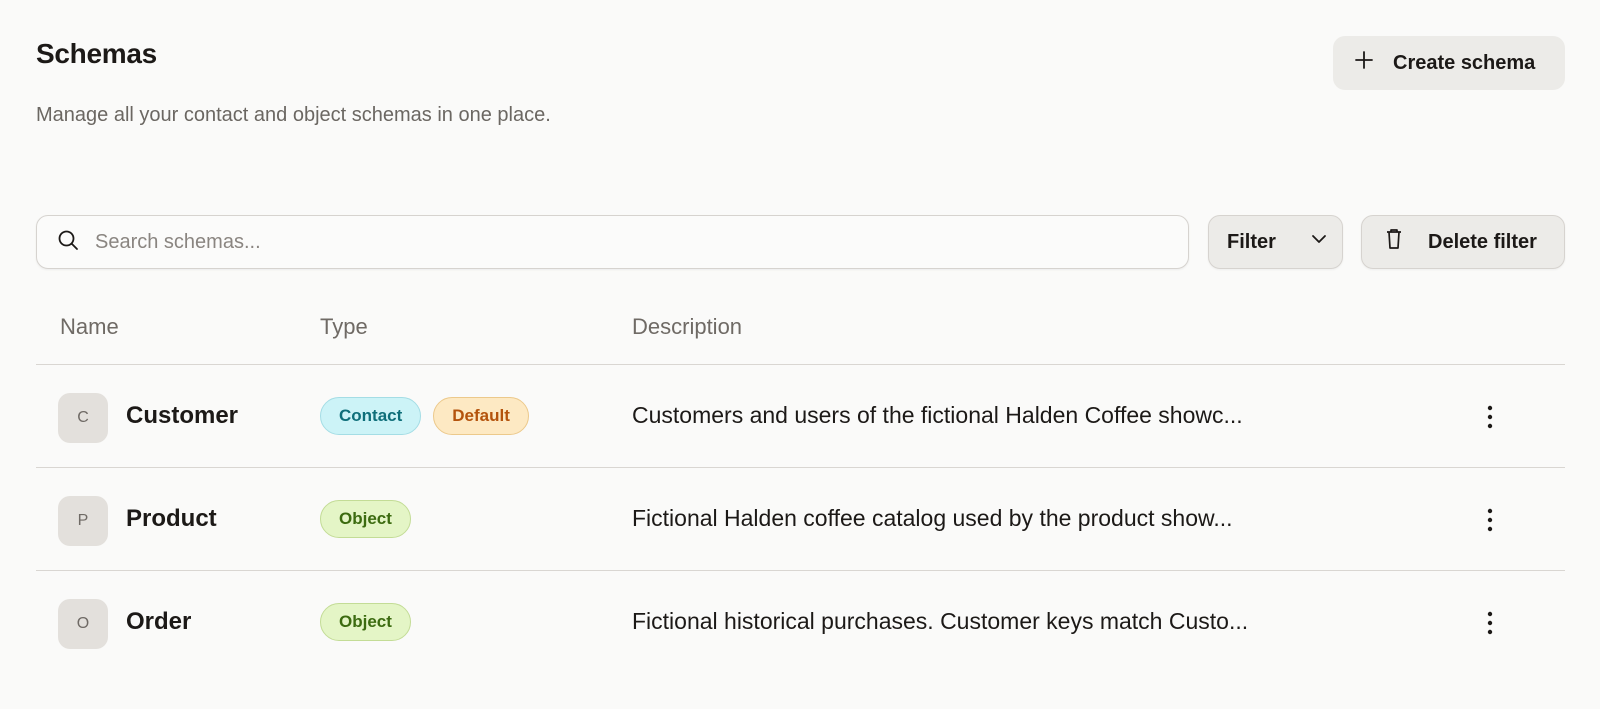 This screenshot has height=709, width=1600. I want to click on search-field, so click(612, 242).